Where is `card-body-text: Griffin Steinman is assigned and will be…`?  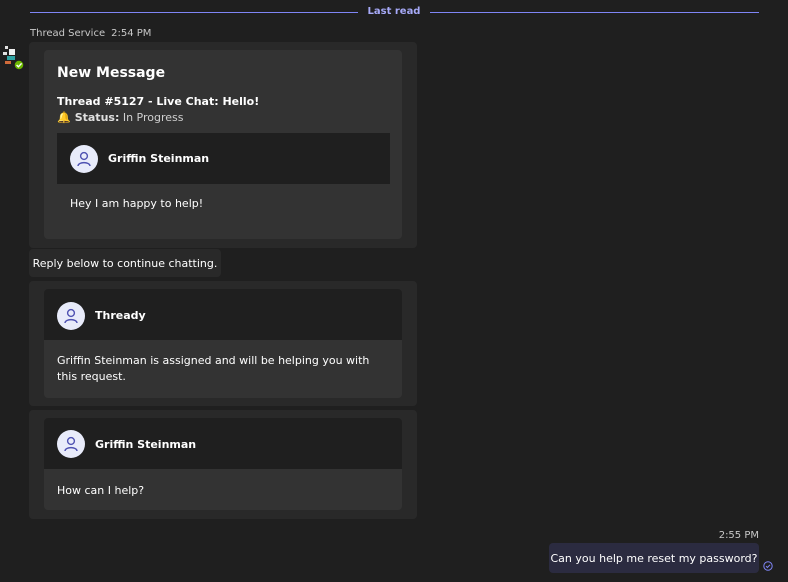 card-body-text: Griffin Steinman is assigned and will be… is located at coordinates (213, 368).